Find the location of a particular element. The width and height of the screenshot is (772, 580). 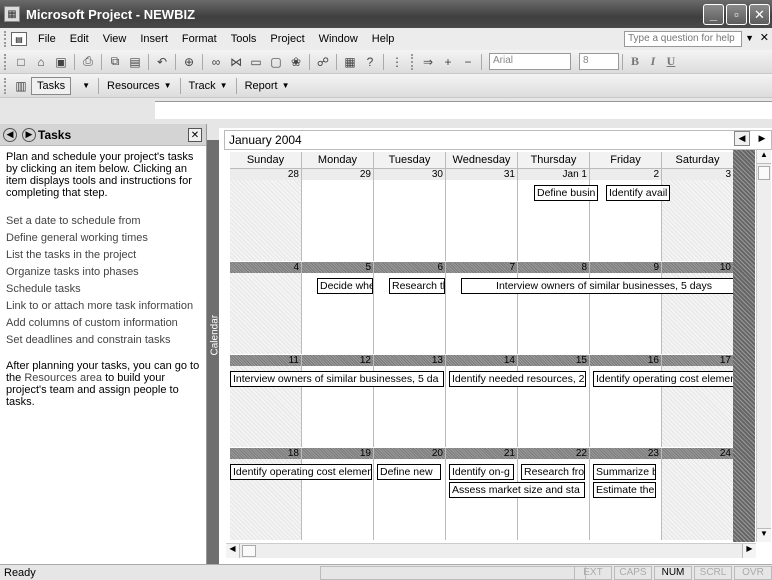

link-deadlines: Set deadlines and constrain tasks is located at coordinates (103, 340).